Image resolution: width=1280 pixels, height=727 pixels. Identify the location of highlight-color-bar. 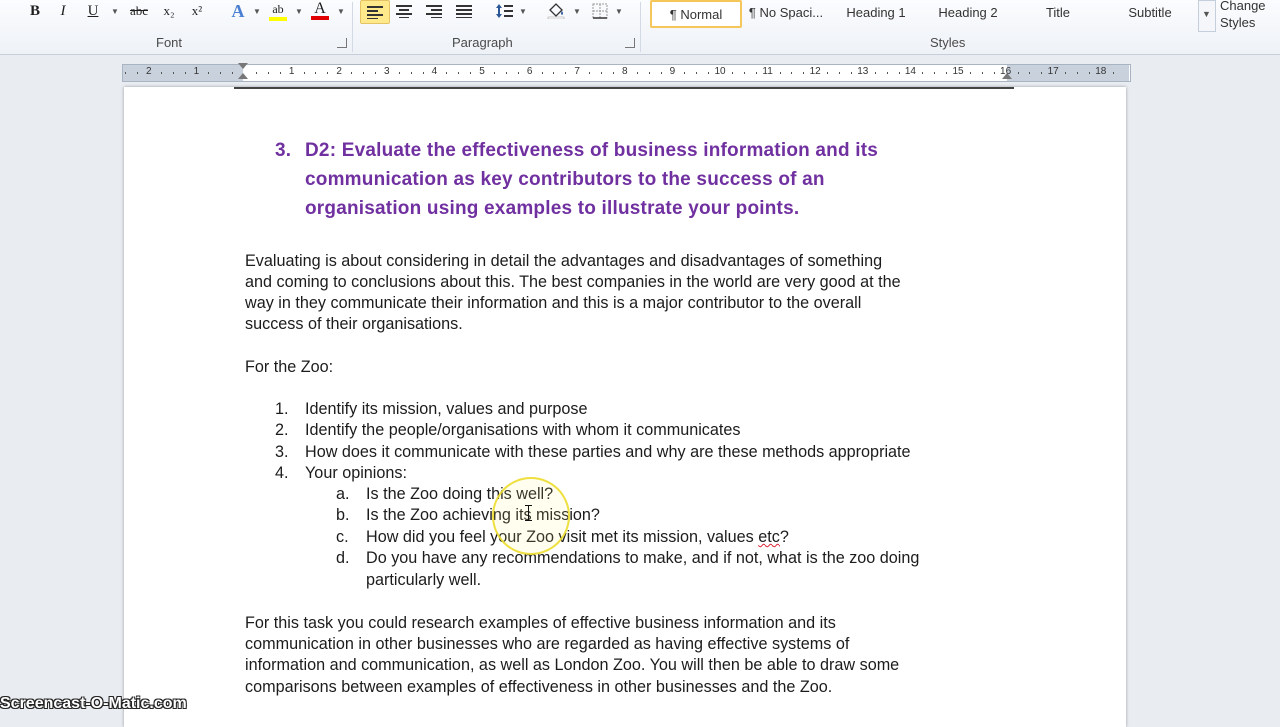
(278, 18).